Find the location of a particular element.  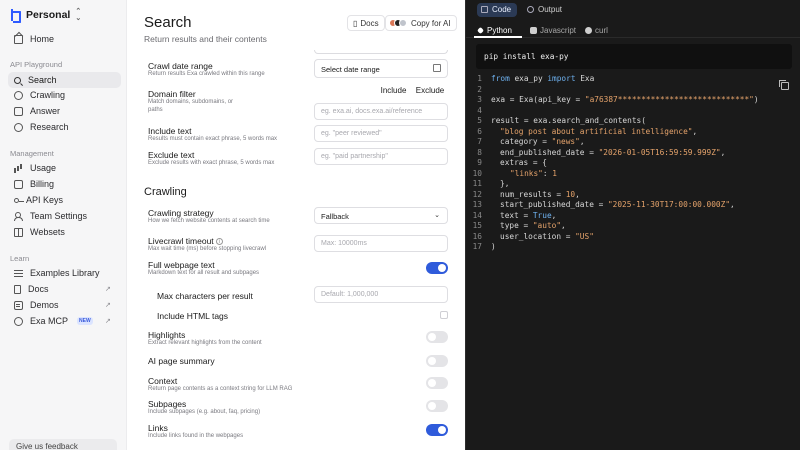

sidebar-item-docs: Docs is located at coordinates (31, 289).